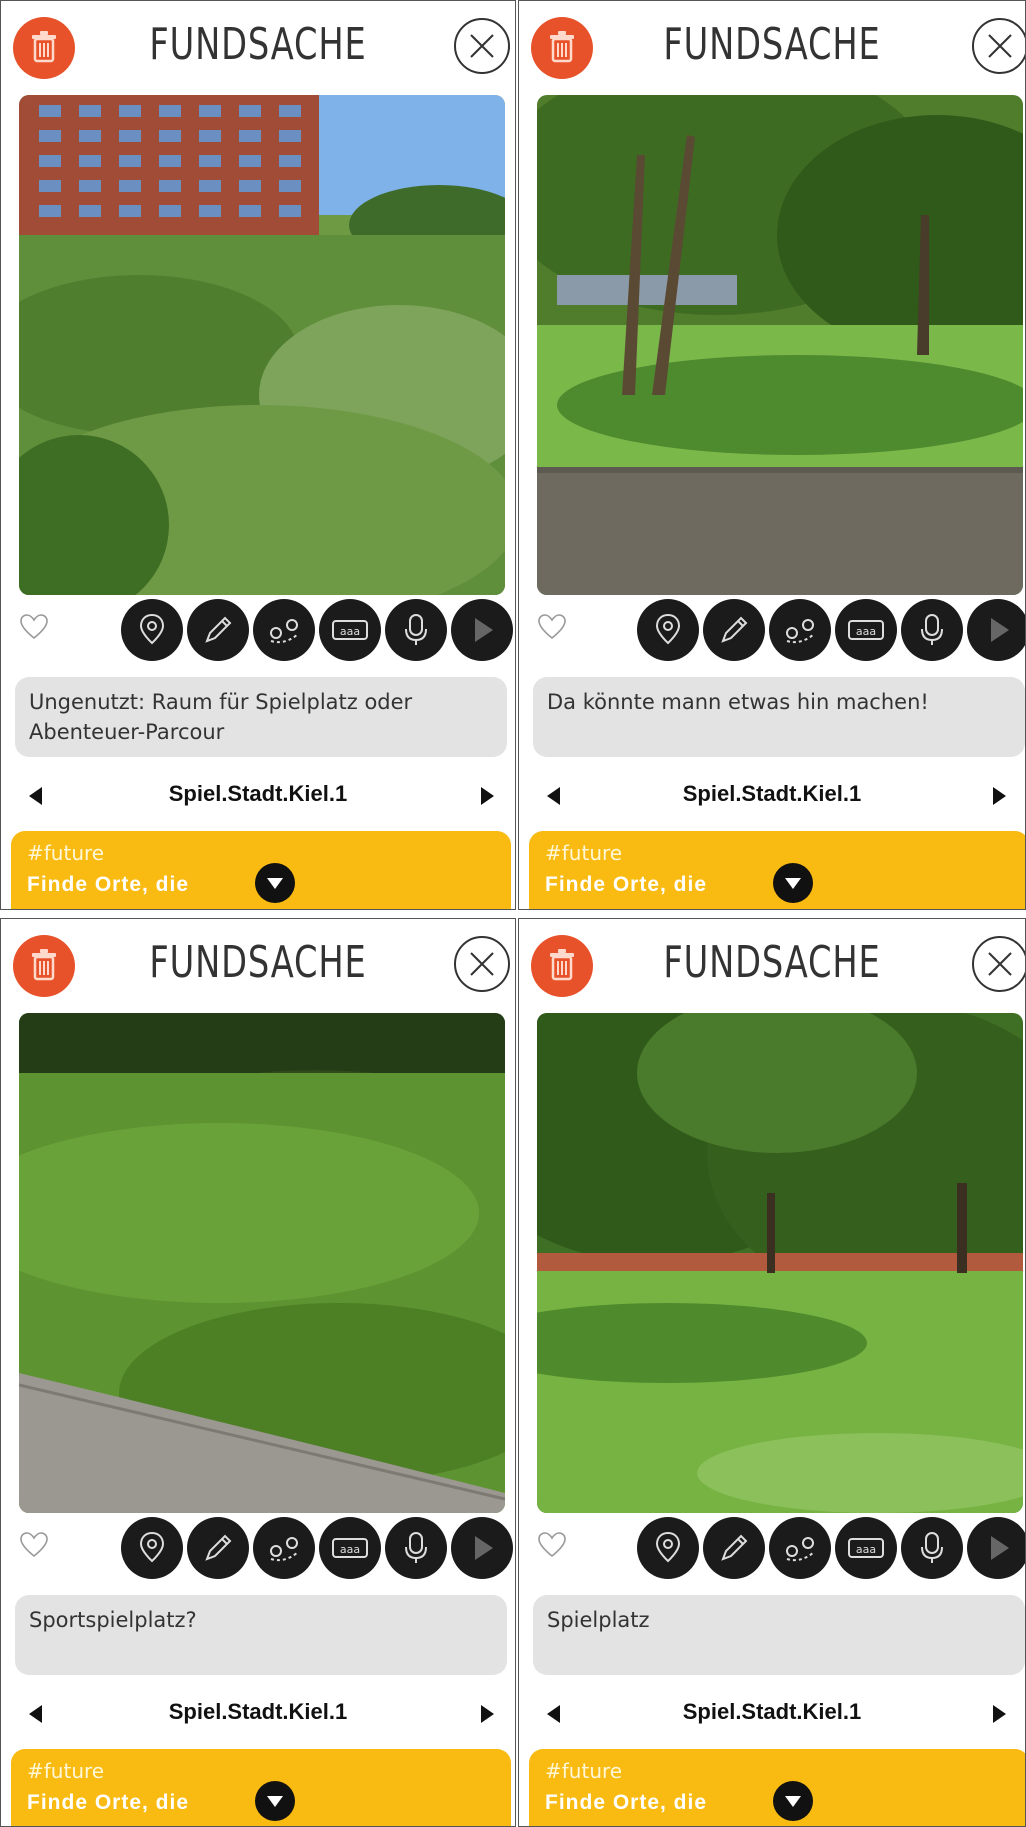 The width and height of the screenshot is (1026, 1827). What do you see at coordinates (779, 1635) in the screenshot?
I see `description-field: Spielplatz` at bounding box center [779, 1635].